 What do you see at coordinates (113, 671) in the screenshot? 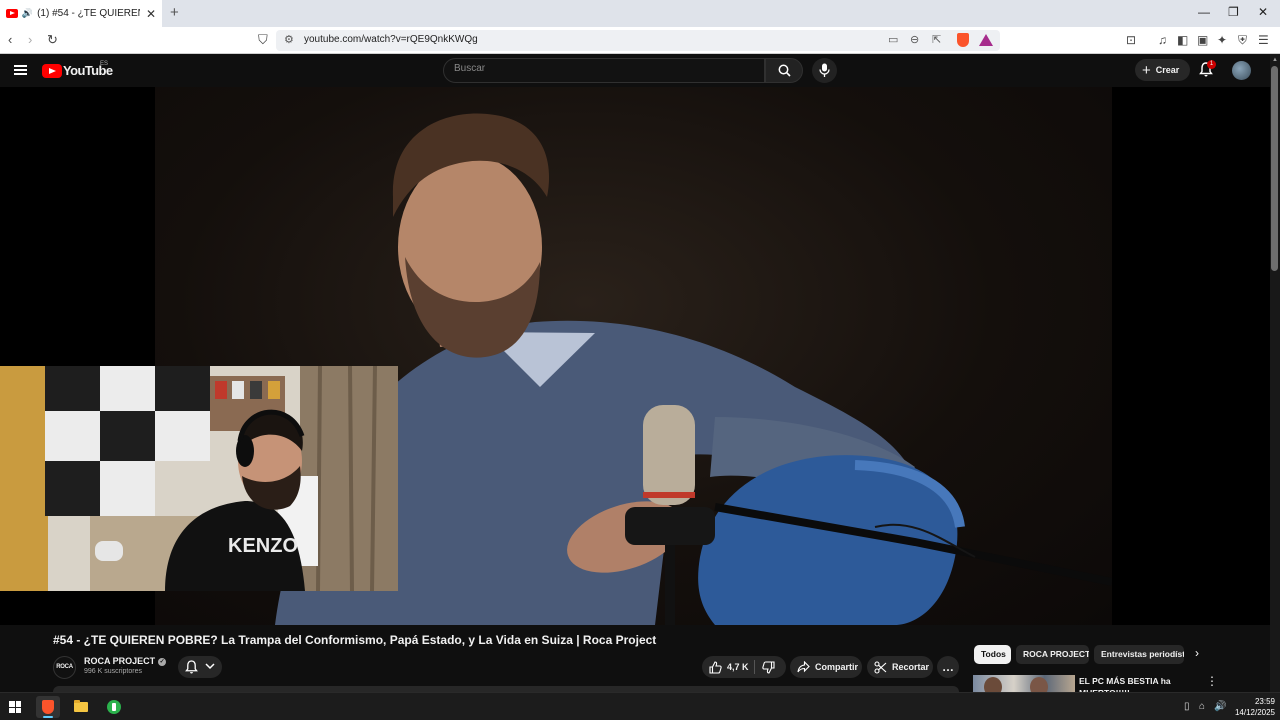
I see `subscriber-count: 996 K suscriptores` at bounding box center [113, 671].